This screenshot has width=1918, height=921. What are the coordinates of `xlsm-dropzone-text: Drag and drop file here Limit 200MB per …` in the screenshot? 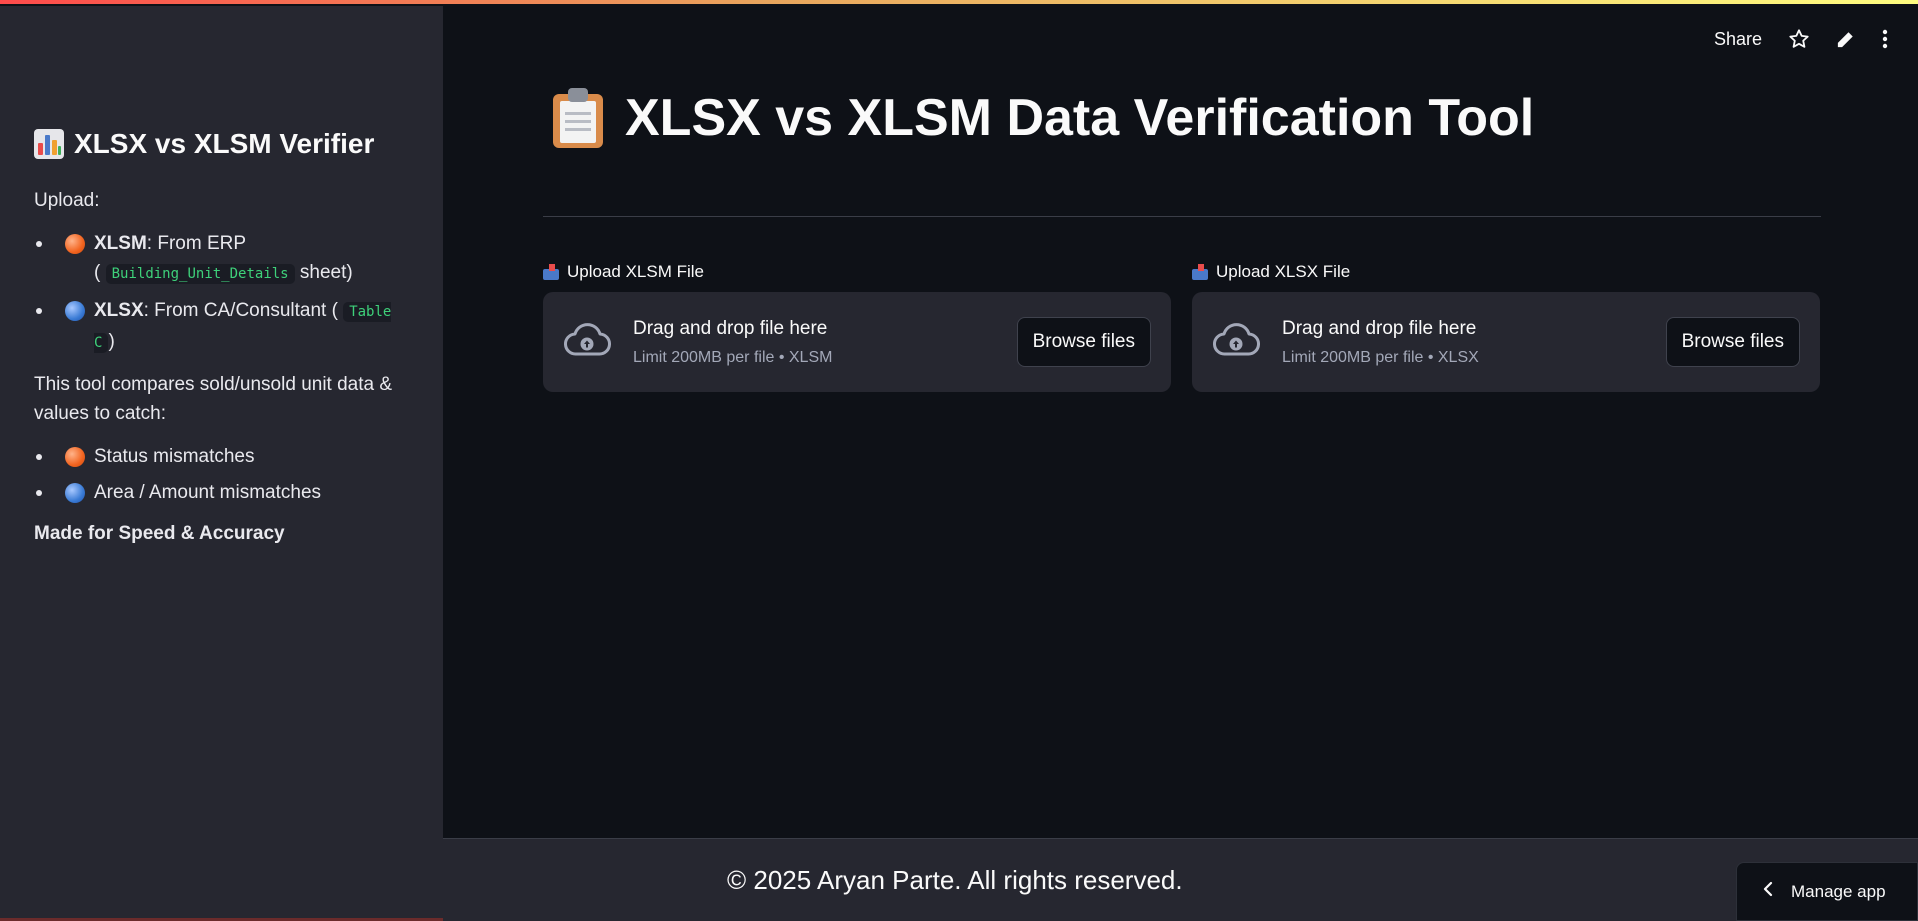 It's located at (732, 342).